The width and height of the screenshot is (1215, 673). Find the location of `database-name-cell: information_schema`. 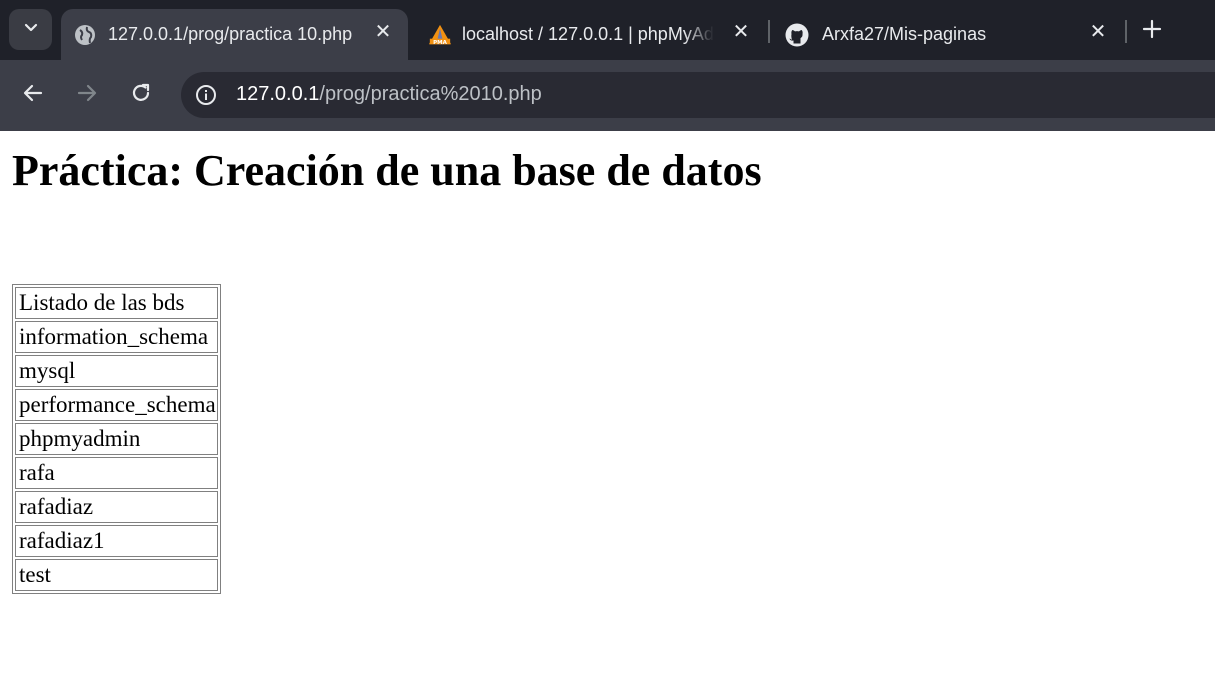

database-name-cell: information_schema is located at coordinates (116, 337).